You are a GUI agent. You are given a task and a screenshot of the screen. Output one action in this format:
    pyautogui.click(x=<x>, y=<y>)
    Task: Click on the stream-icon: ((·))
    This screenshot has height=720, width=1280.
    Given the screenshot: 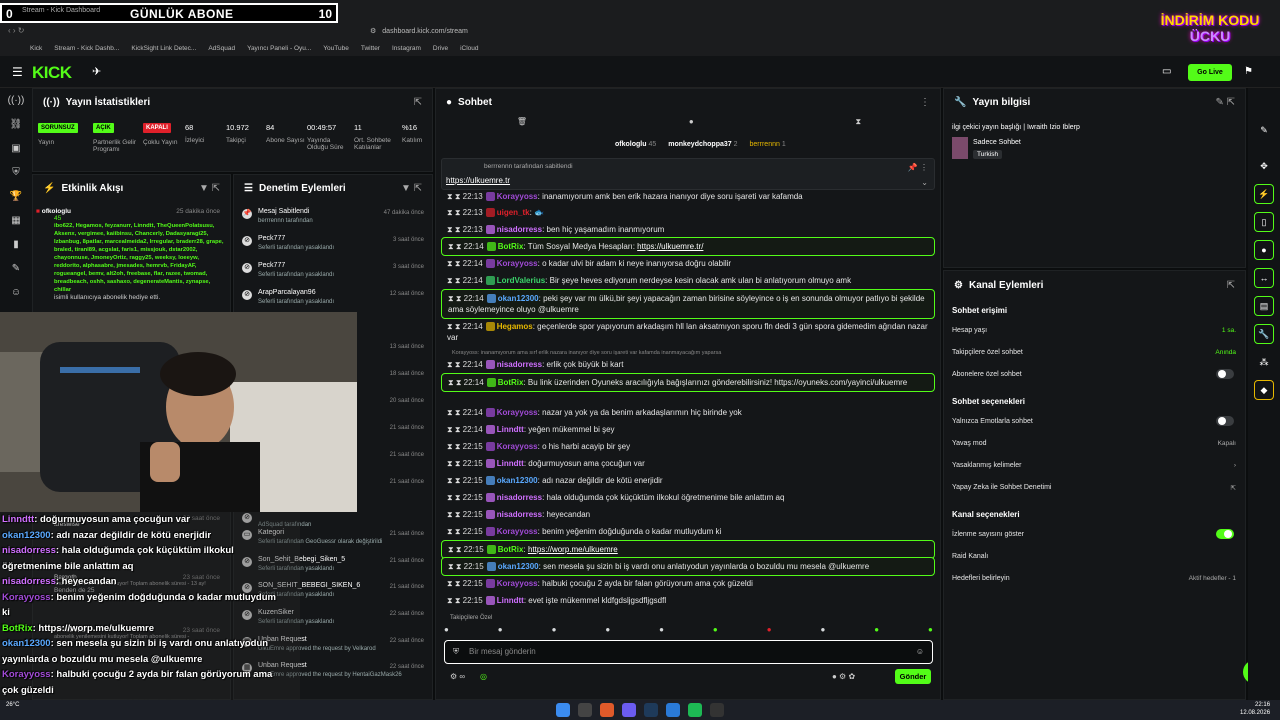 What is the action you would take?
    pyautogui.click(x=16, y=100)
    